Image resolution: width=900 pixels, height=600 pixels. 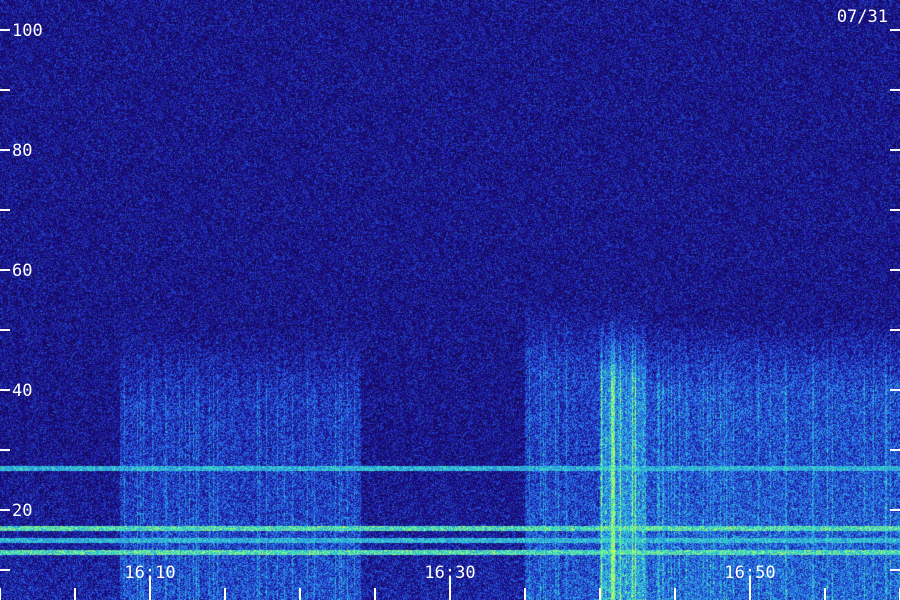 What do you see at coordinates (22, 151) in the screenshot?
I see `y-tick-label: 80` at bounding box center [22, 151].